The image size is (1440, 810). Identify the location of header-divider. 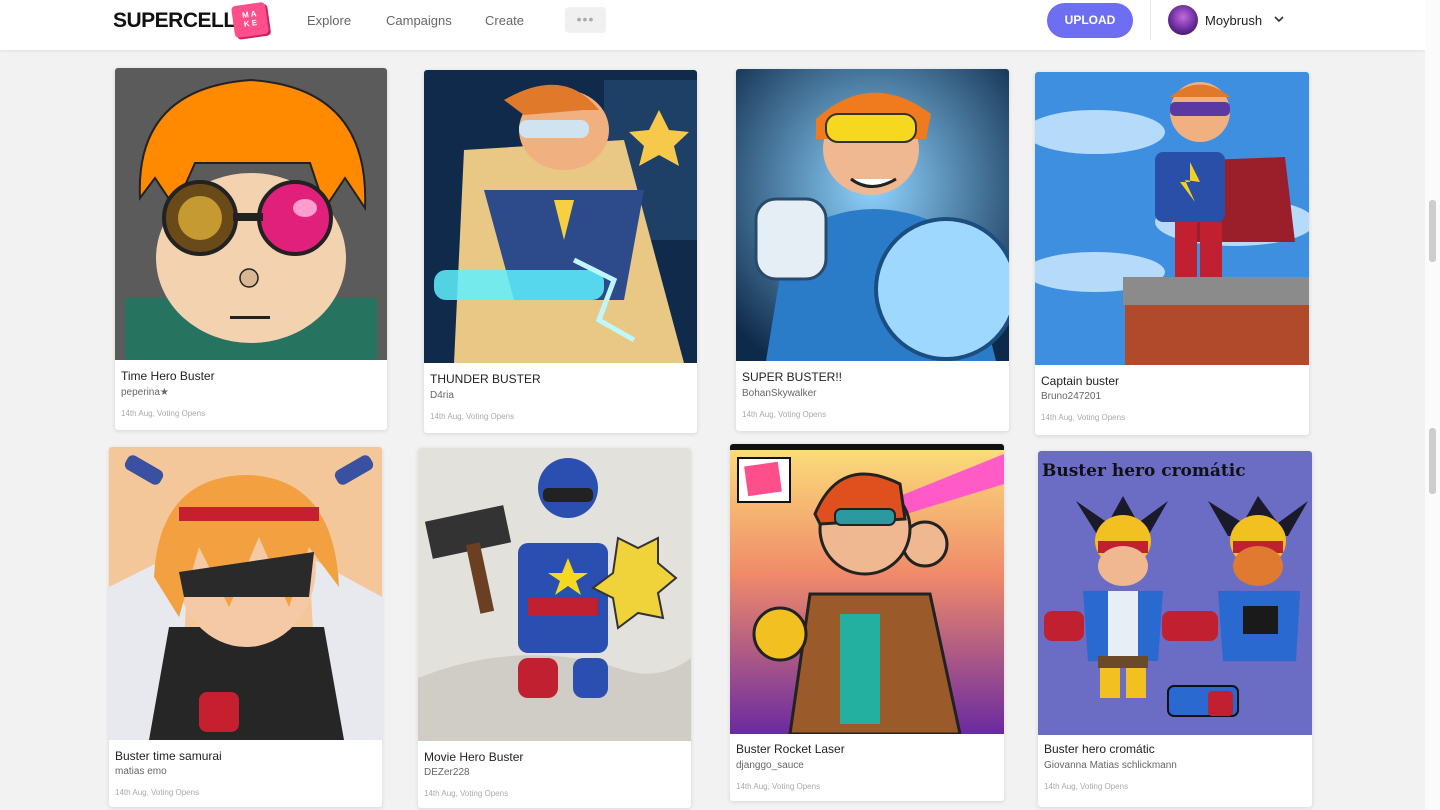
(1150, 20).